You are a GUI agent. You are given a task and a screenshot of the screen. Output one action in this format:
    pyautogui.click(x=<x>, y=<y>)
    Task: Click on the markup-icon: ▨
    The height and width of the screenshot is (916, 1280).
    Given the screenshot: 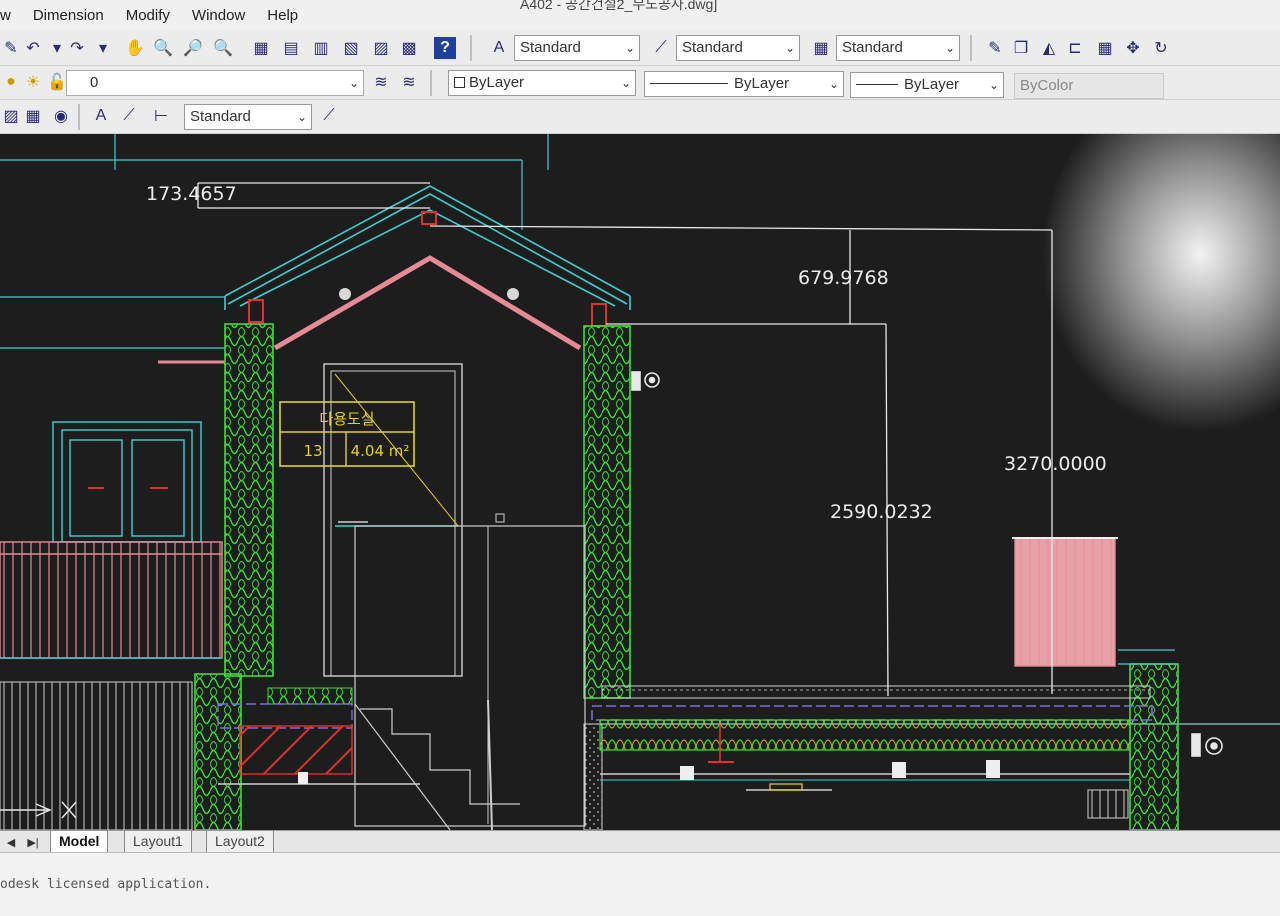 What is the action you would take?
    pyautogui.click(x=381, y=48)
    